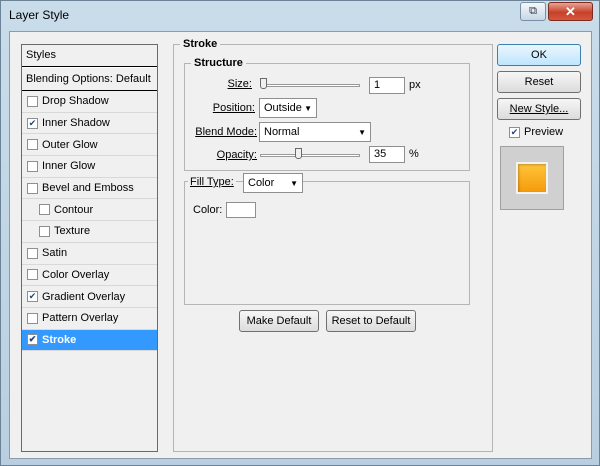 This screenshot has height=466, width=600. I want to click on help-icon: ⧉, so click(533, 11).